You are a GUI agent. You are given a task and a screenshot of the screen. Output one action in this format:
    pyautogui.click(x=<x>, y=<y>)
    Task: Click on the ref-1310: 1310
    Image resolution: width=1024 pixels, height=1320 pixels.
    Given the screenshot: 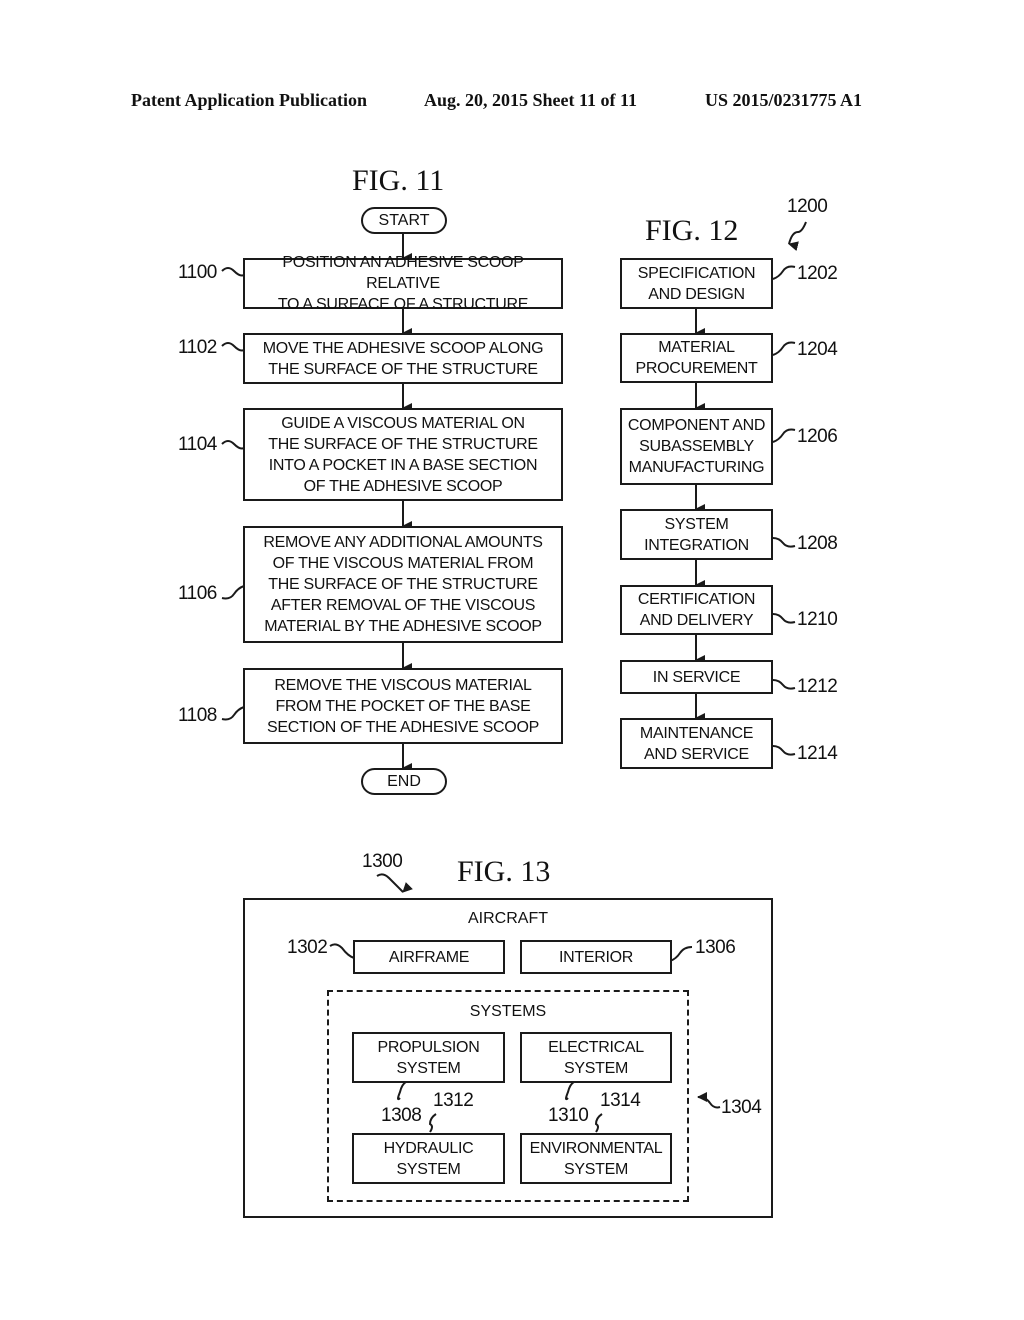 What is the action you would take?
    pyautogui.click(x=568, y=1115)
    